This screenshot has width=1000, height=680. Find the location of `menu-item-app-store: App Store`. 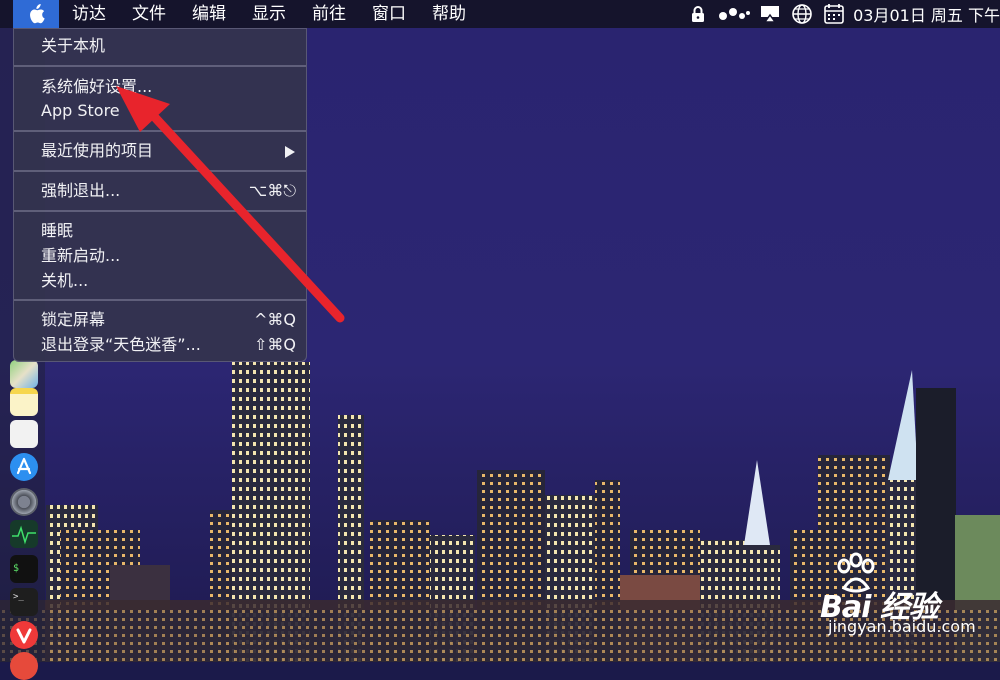

menu-item-app-store: App Store is located at coordinates (160, 111).